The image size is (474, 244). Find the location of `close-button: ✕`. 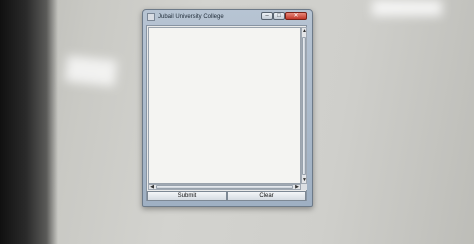

close-button: ✕ is located at coordinates (296, 16).